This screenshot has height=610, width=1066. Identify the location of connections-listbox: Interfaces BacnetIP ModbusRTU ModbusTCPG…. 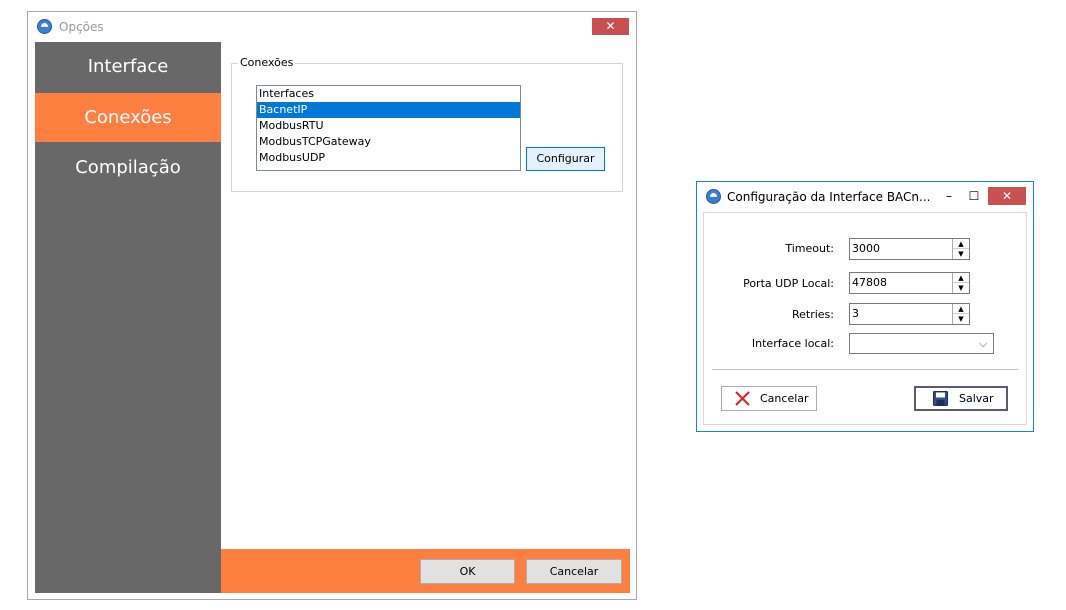
(388, 128).